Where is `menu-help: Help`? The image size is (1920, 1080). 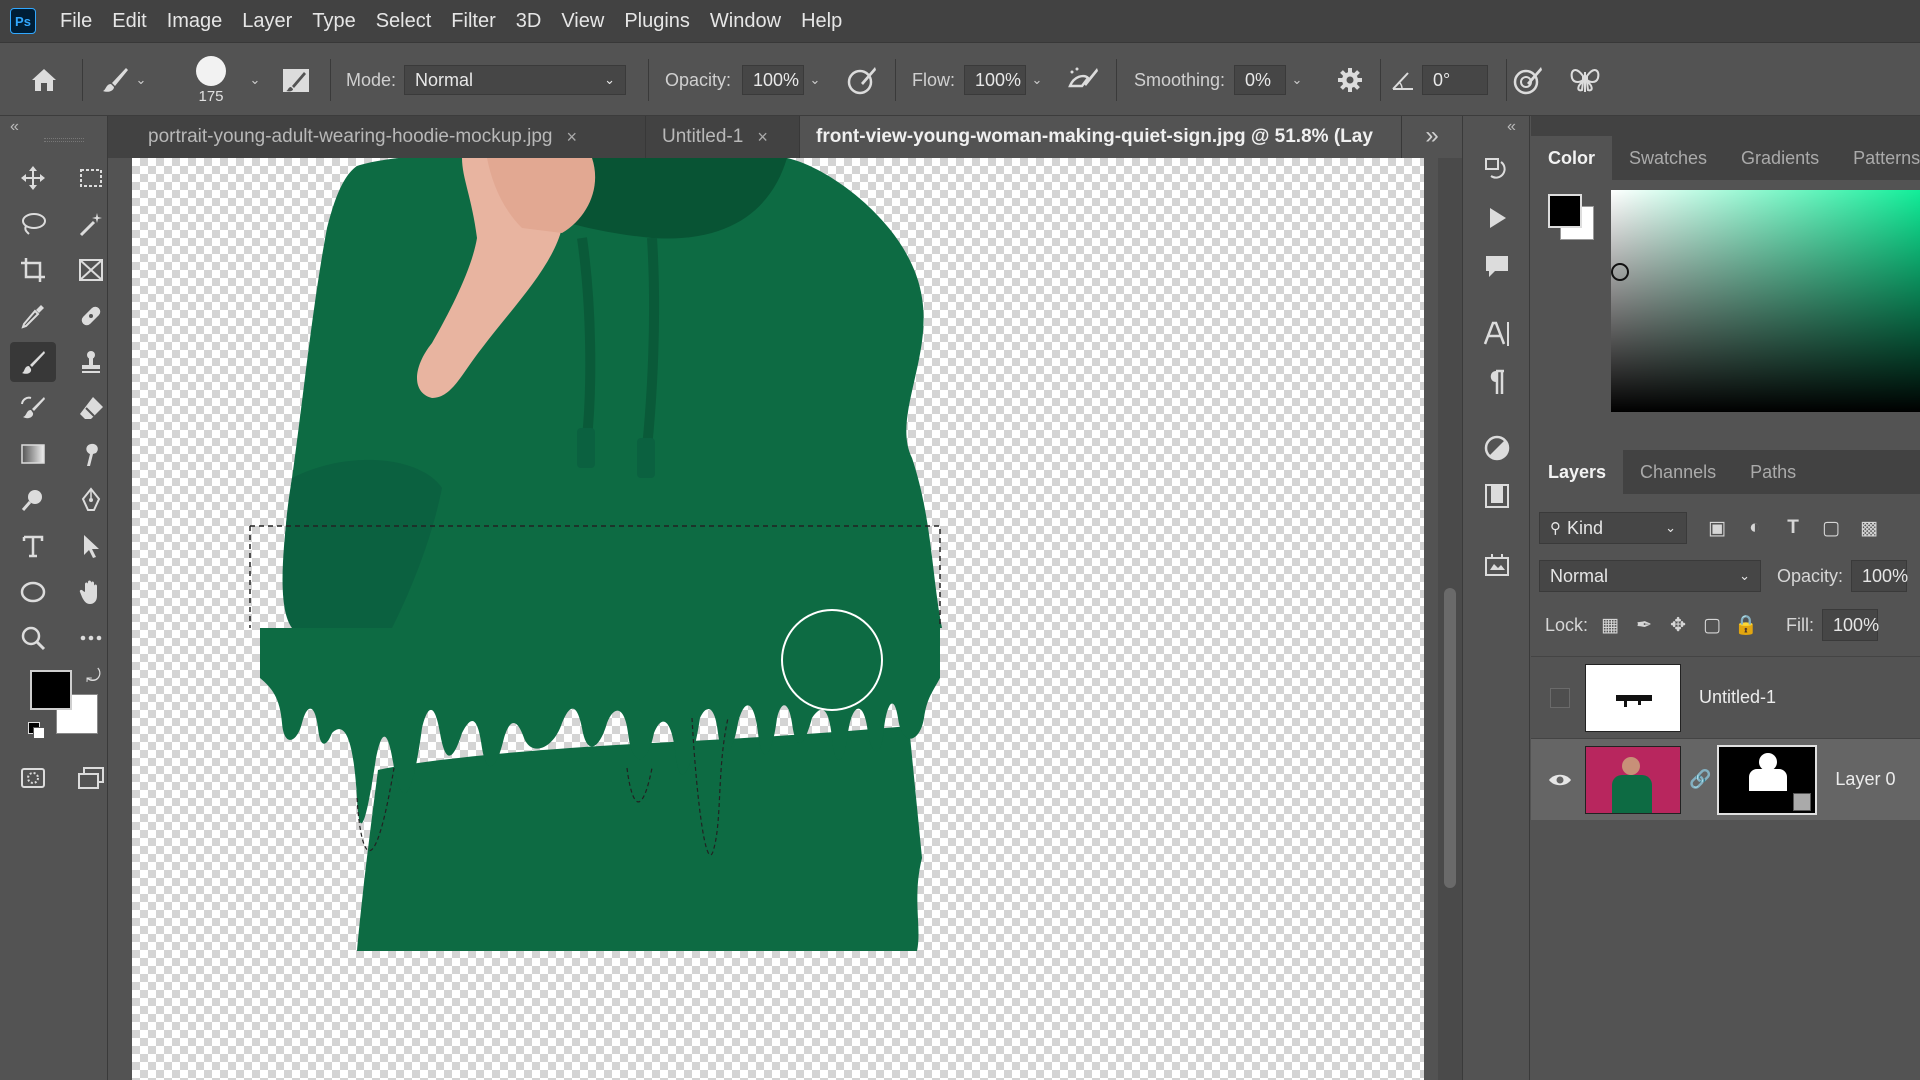
menu-help: Help is located at coordinates (821, 21).